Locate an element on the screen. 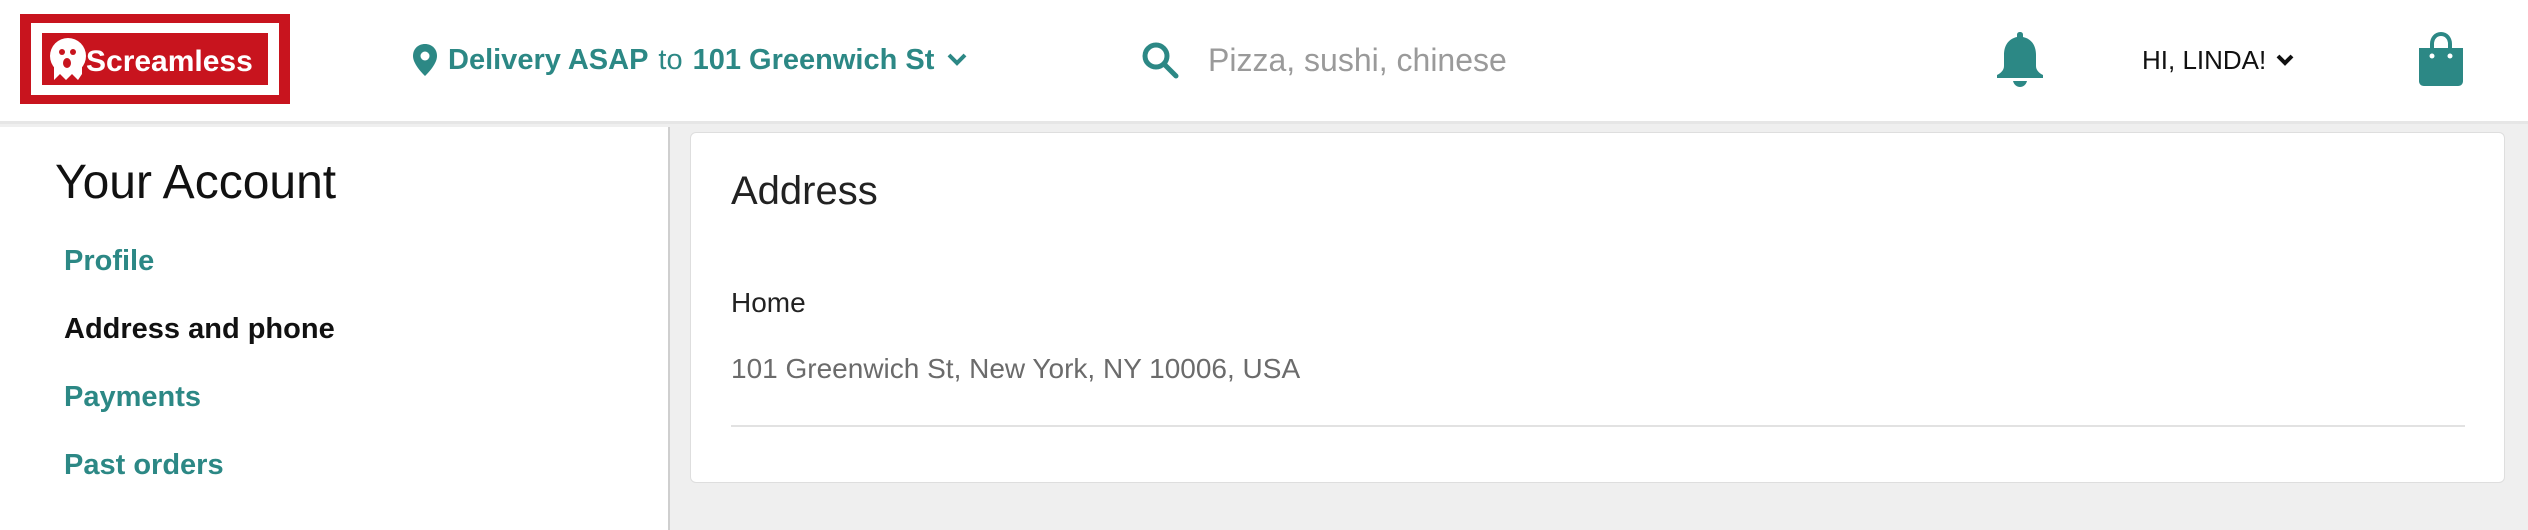 The width and height of the screenshot is (2528, 530). user-account-menu: HI, LINDA! is located at coordinates (2218, 60).